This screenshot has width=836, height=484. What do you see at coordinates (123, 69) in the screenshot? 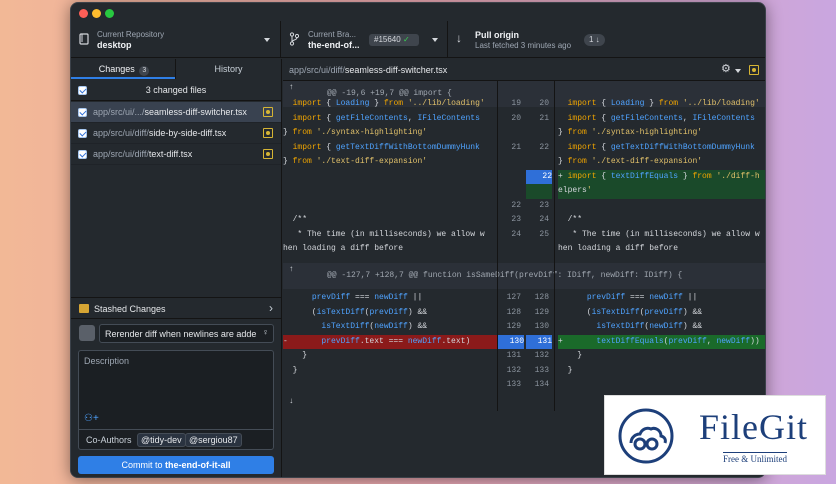
I see `tab-changes: Changes 3` at bounding box center [123, 69].